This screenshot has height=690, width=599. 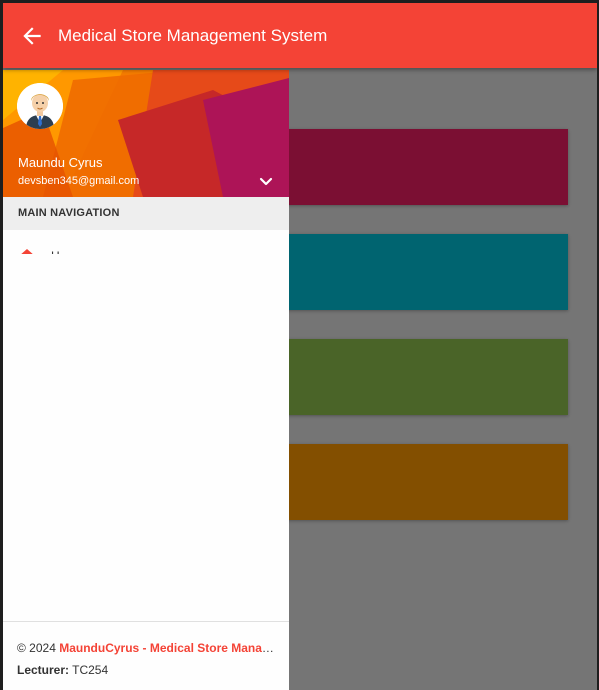 What do you see at coordinates (146, 247) in the screenshot?
I see `sidebar-item-home: H` at bounding box center [146, 247].